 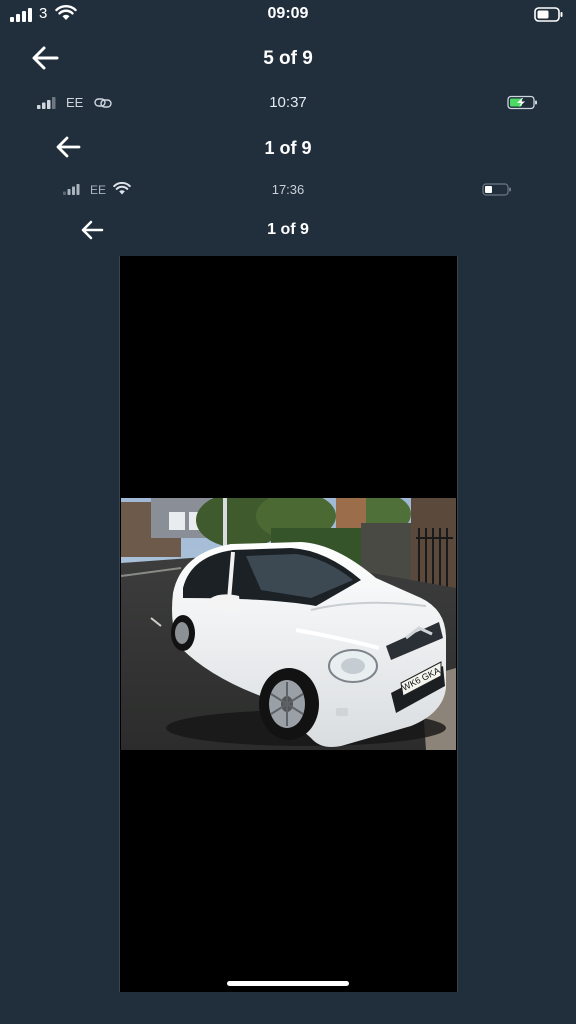 I want to click on car-photo: WK6 GKA, so click(x=288, y=624).